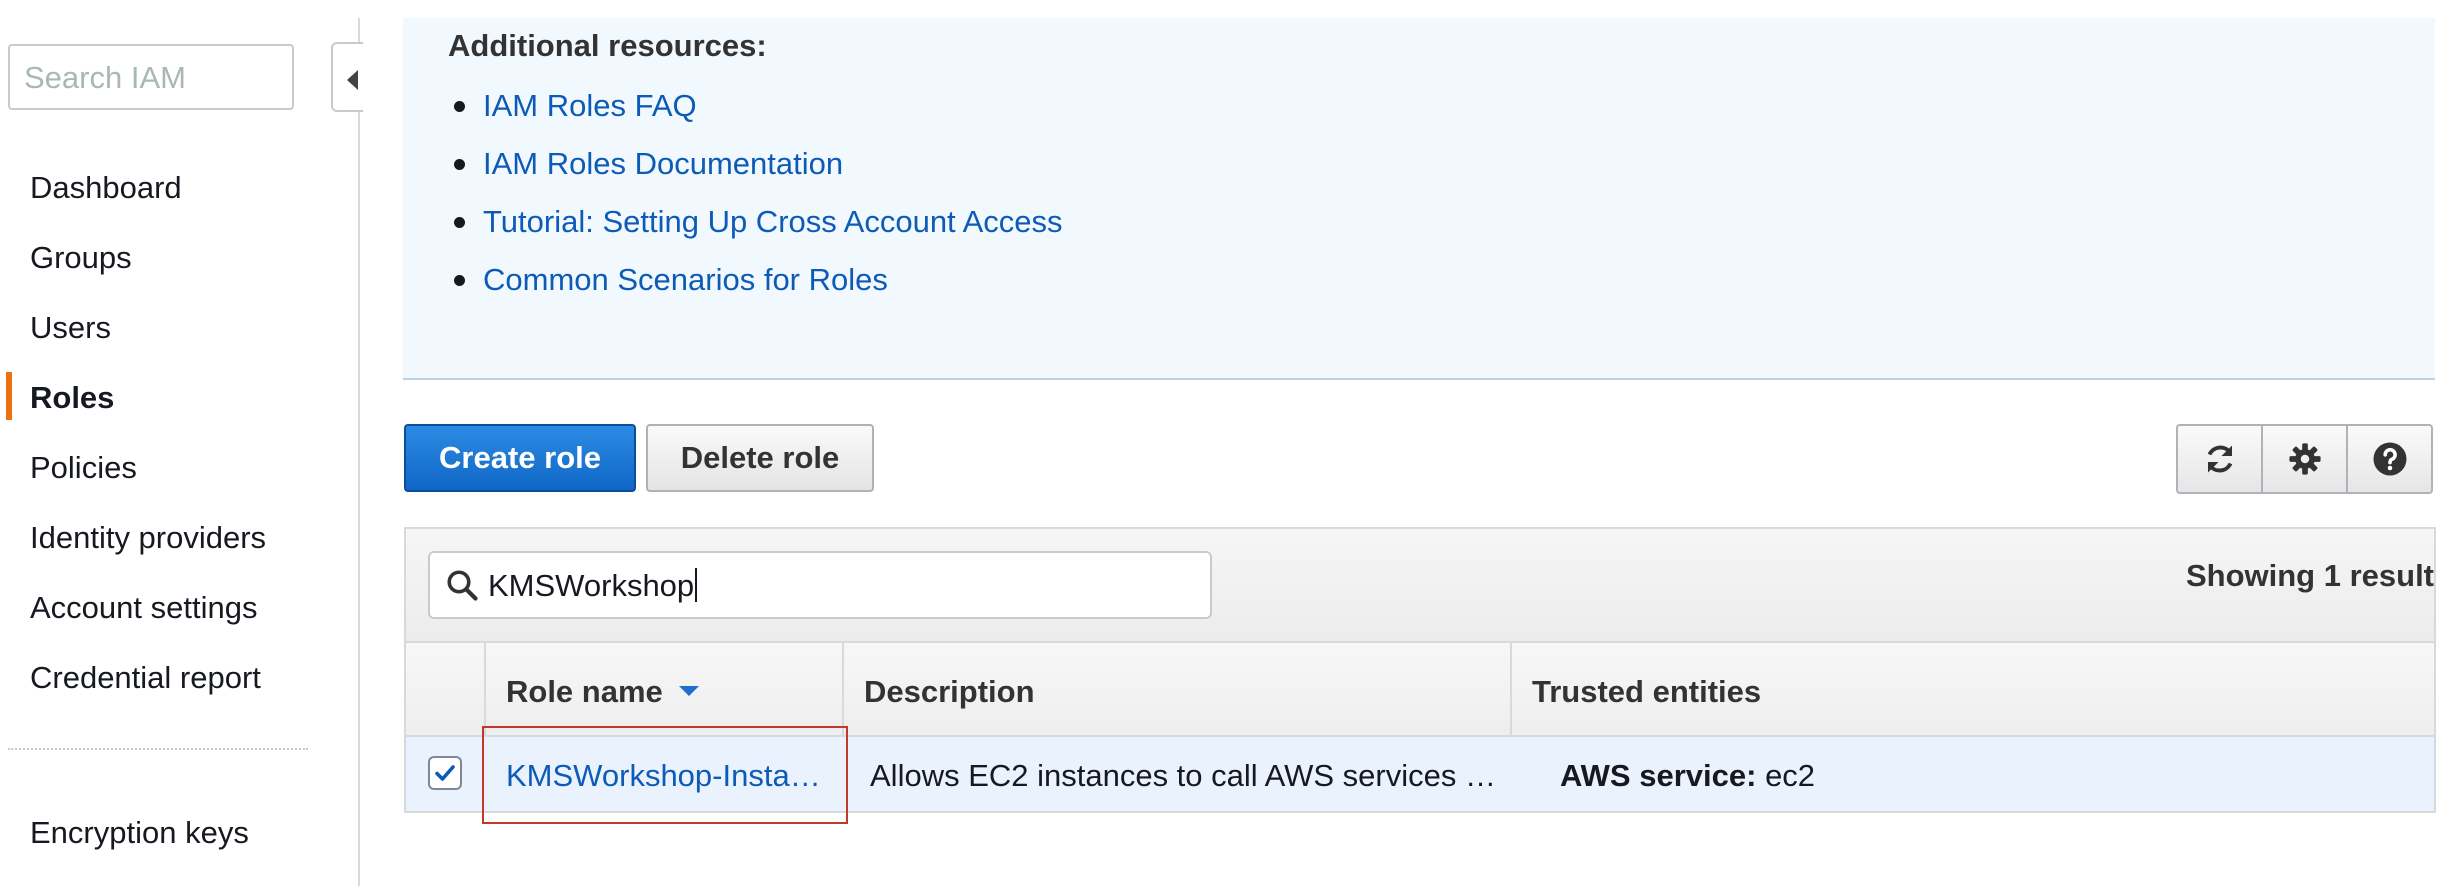 Image resolution: width=2456 pixels, height=886 pixels. I want to click on sidebar-item-credential-report: Credential report, so click(145, 678).